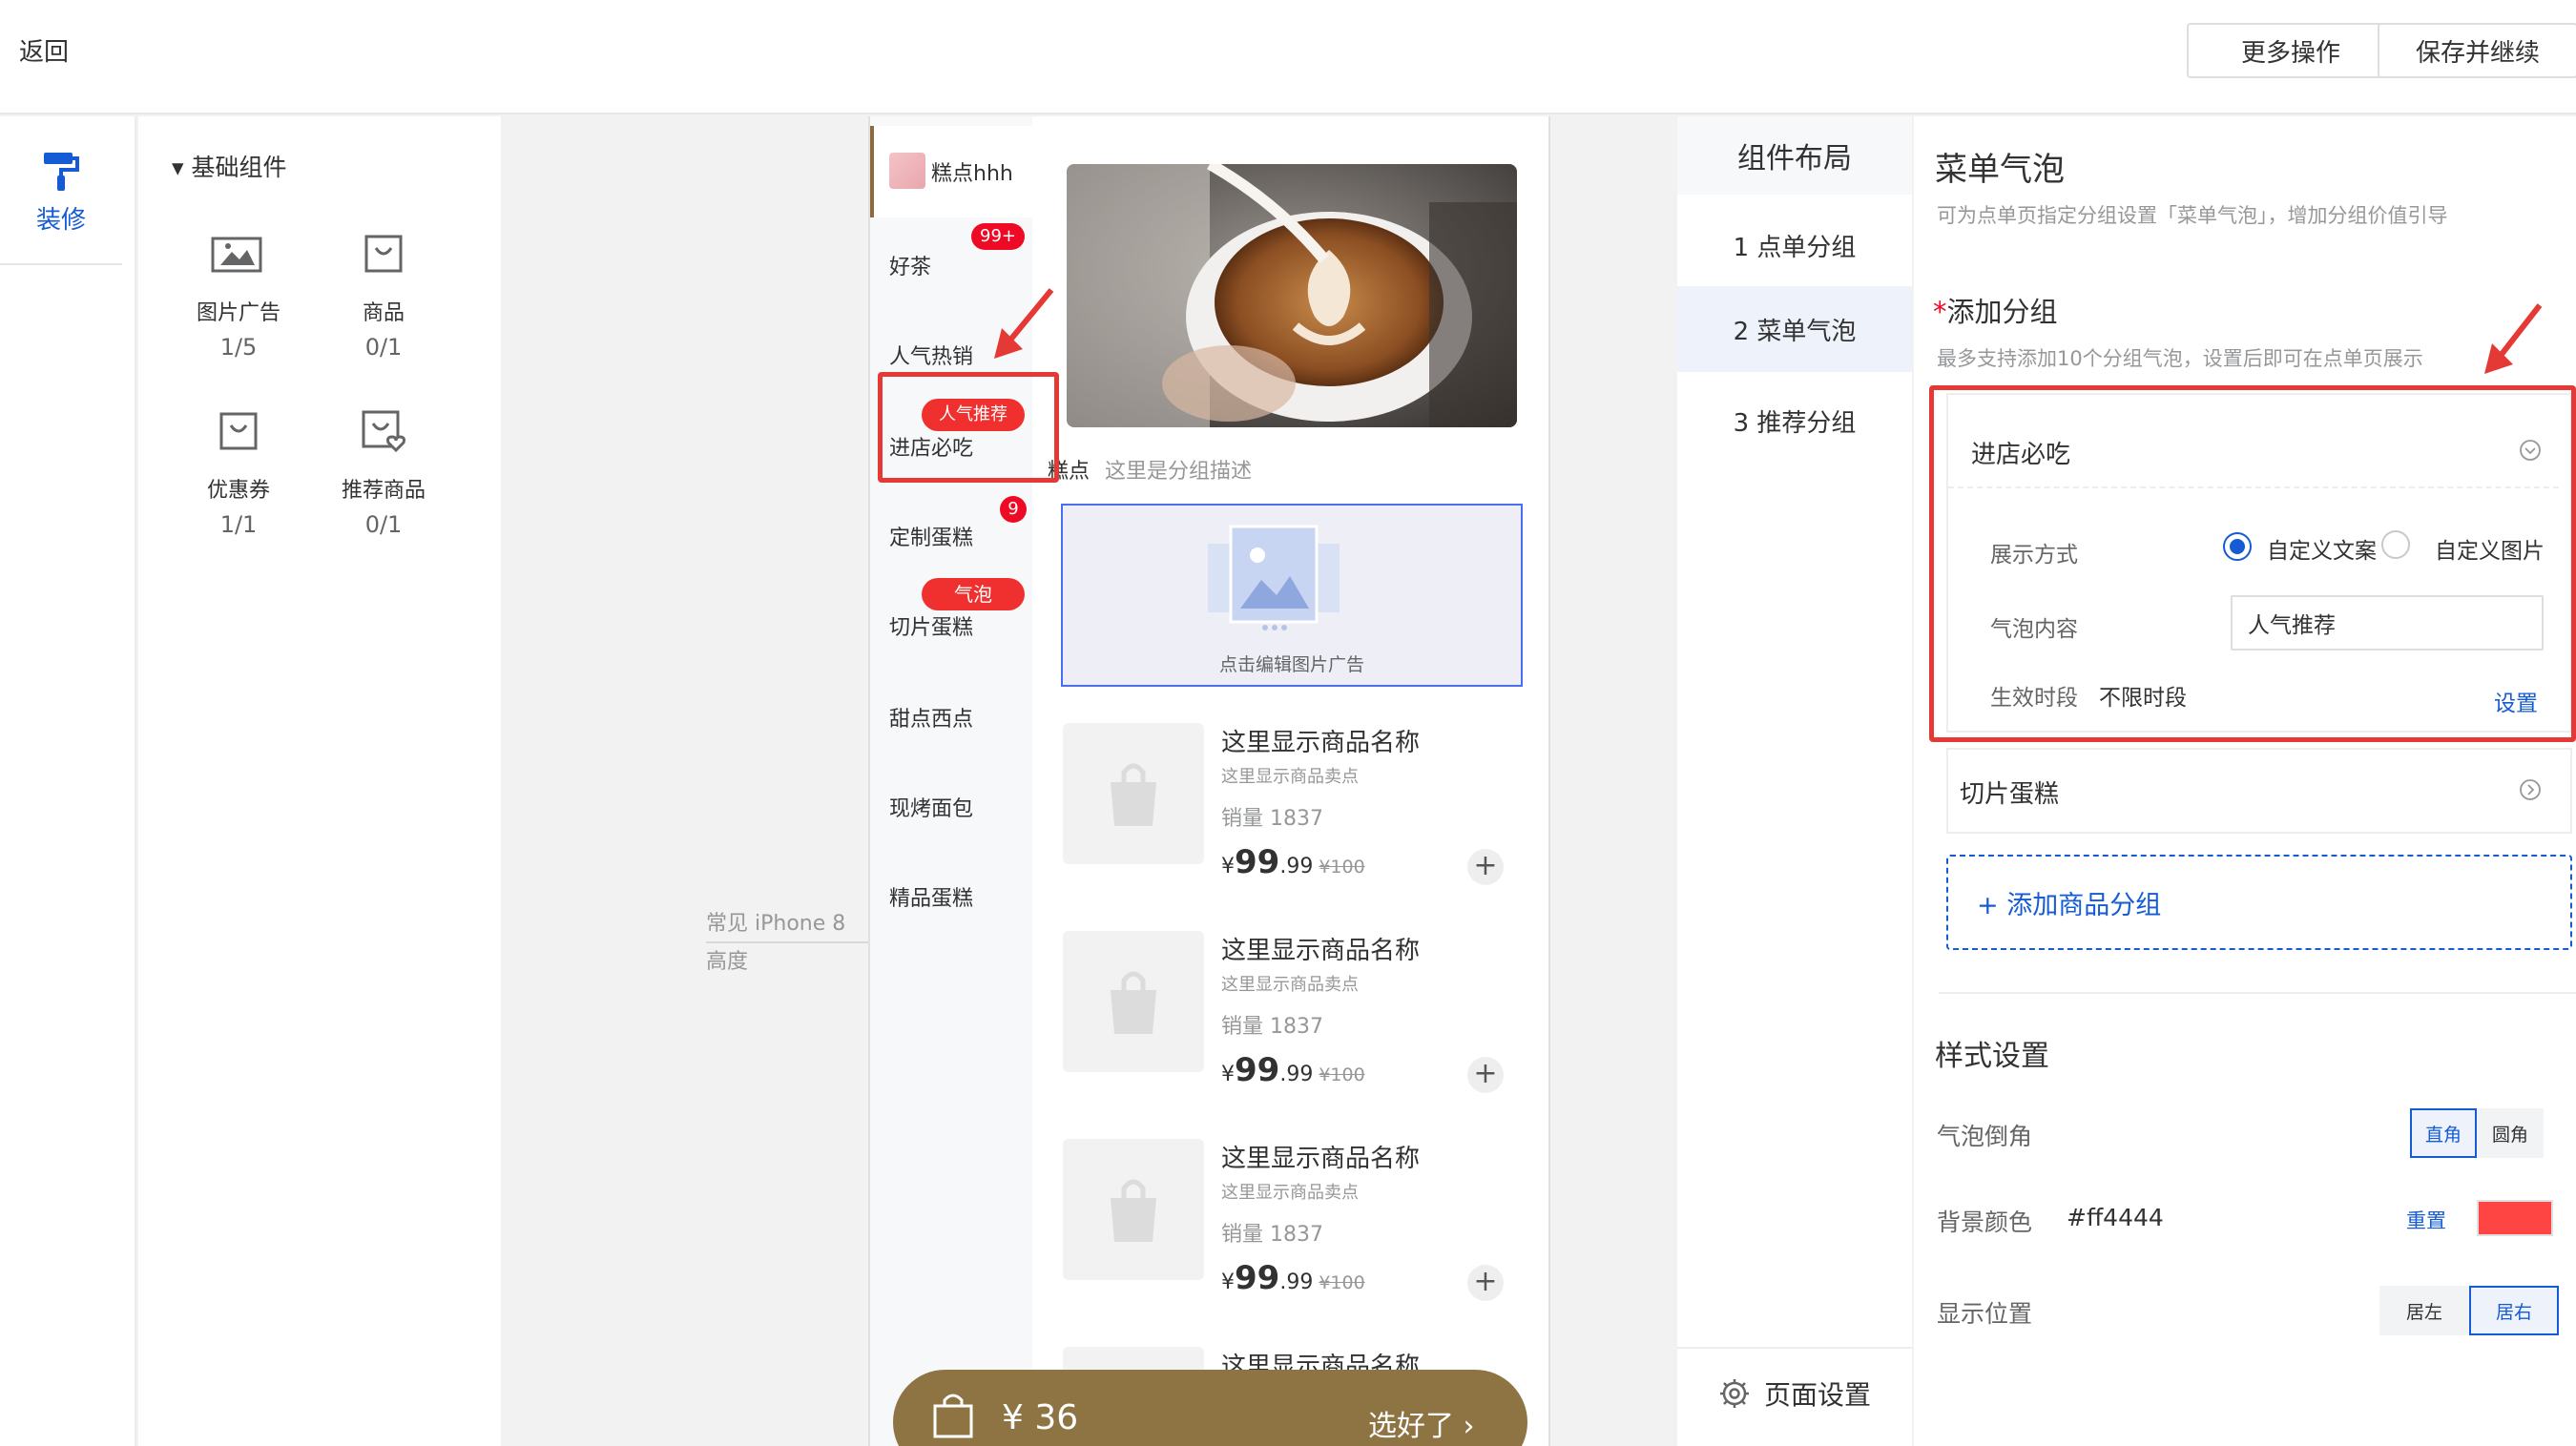  I want to click on page-settings-label: 页面设置, so click(1817, 1395).